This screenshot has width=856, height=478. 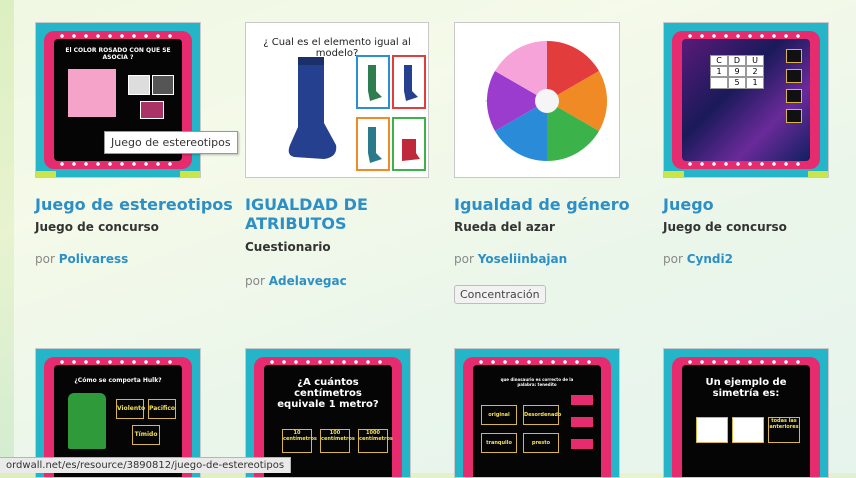 What do you see at coordinates (748, 204) in the screenshot?
I see `activity-title: Juego` at bounding box center [748, 204].